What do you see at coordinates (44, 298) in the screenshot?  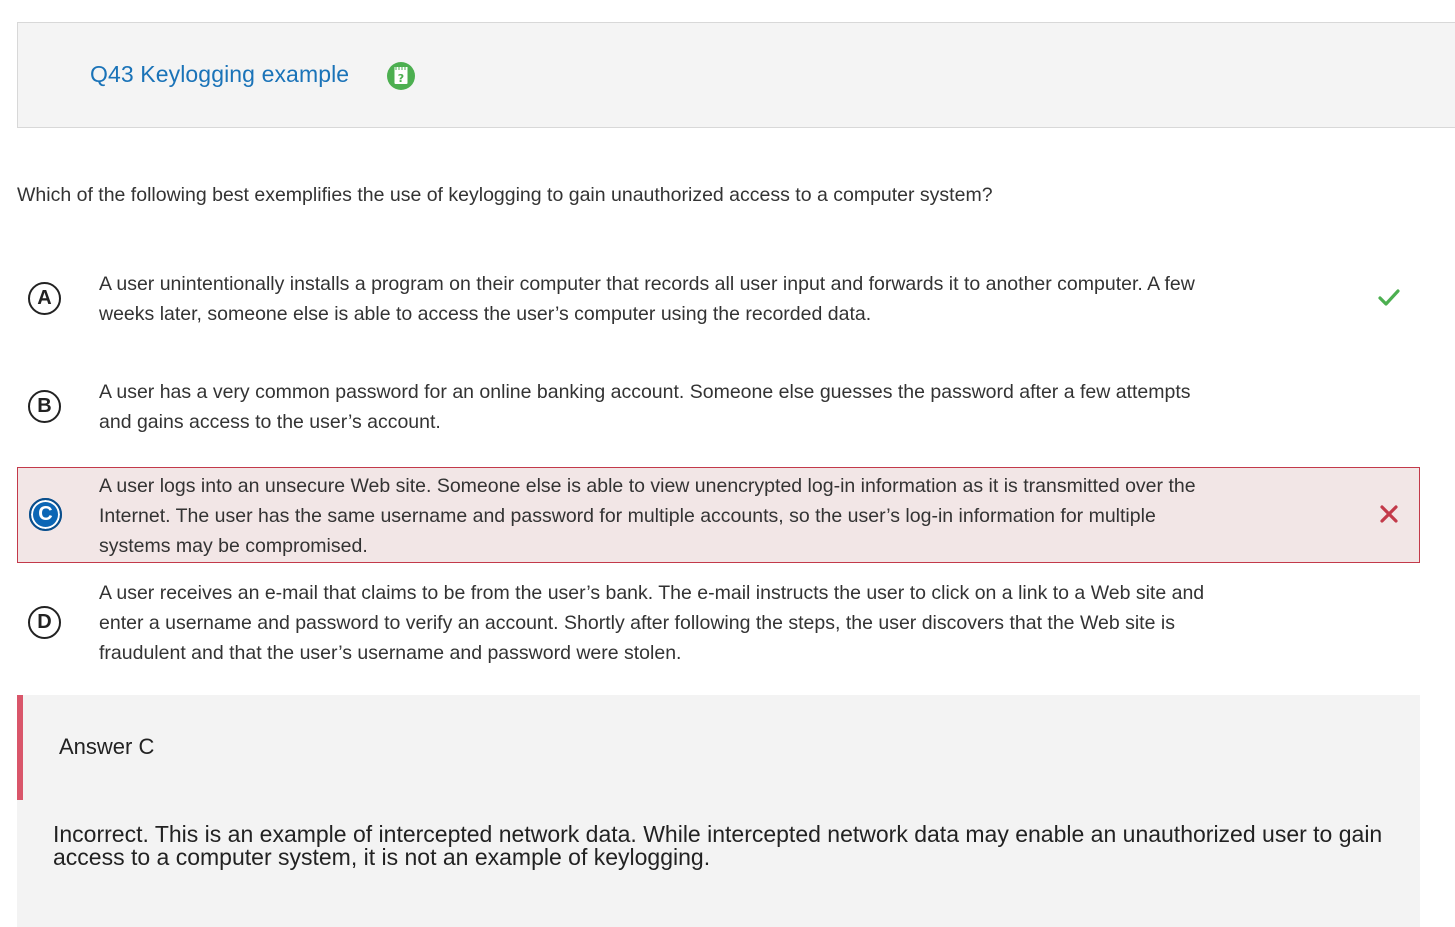 I see `choice-letter-a: A` at bounding box center [44, 298].